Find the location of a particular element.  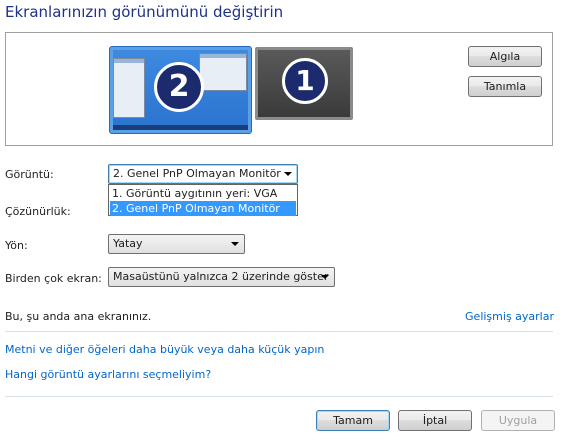

page-title: Ekranlarınızın görünümünü değiştirin is located at coordinates (144, 12).